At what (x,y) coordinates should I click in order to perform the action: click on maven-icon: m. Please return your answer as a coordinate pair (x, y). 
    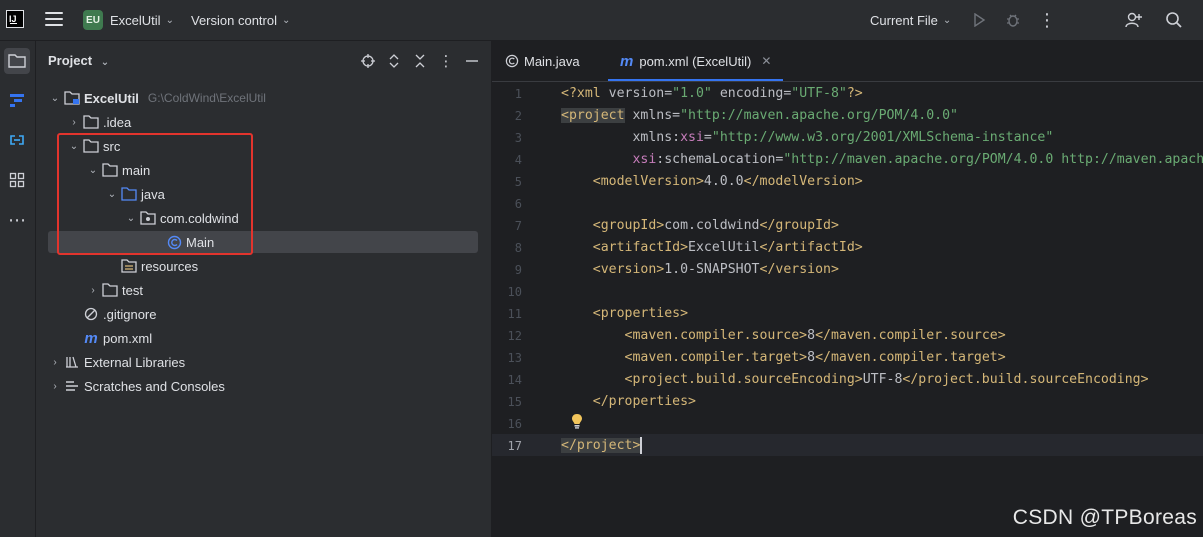
    Looking at the image, I should click on (91, 338).